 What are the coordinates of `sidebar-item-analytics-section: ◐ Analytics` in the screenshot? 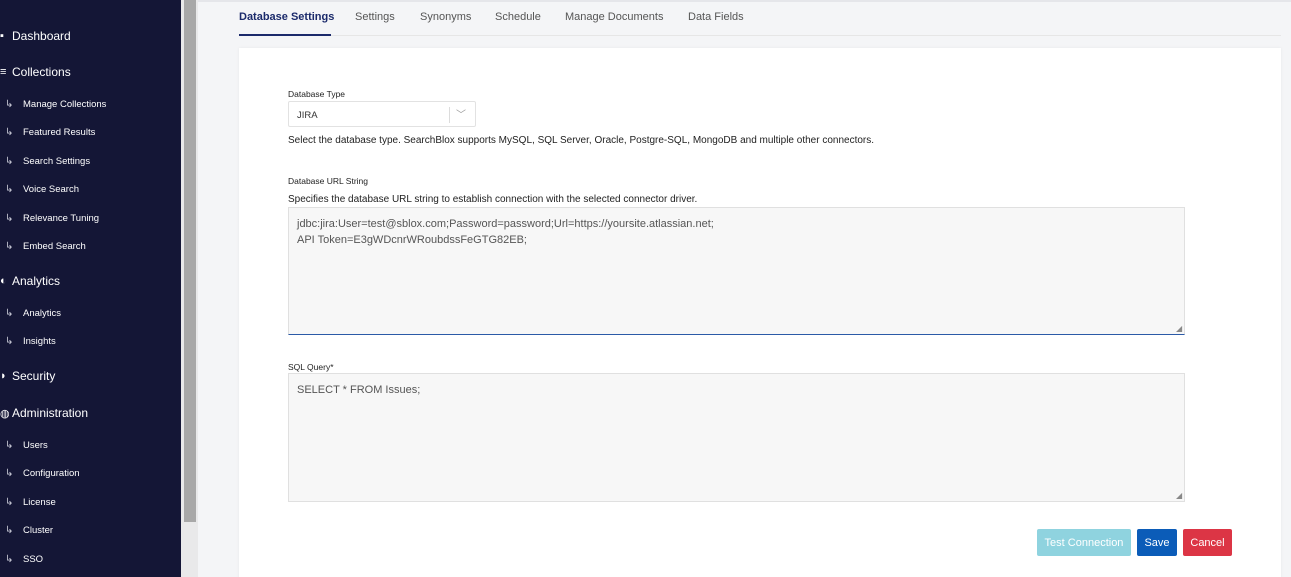 It's located at (30, 281).